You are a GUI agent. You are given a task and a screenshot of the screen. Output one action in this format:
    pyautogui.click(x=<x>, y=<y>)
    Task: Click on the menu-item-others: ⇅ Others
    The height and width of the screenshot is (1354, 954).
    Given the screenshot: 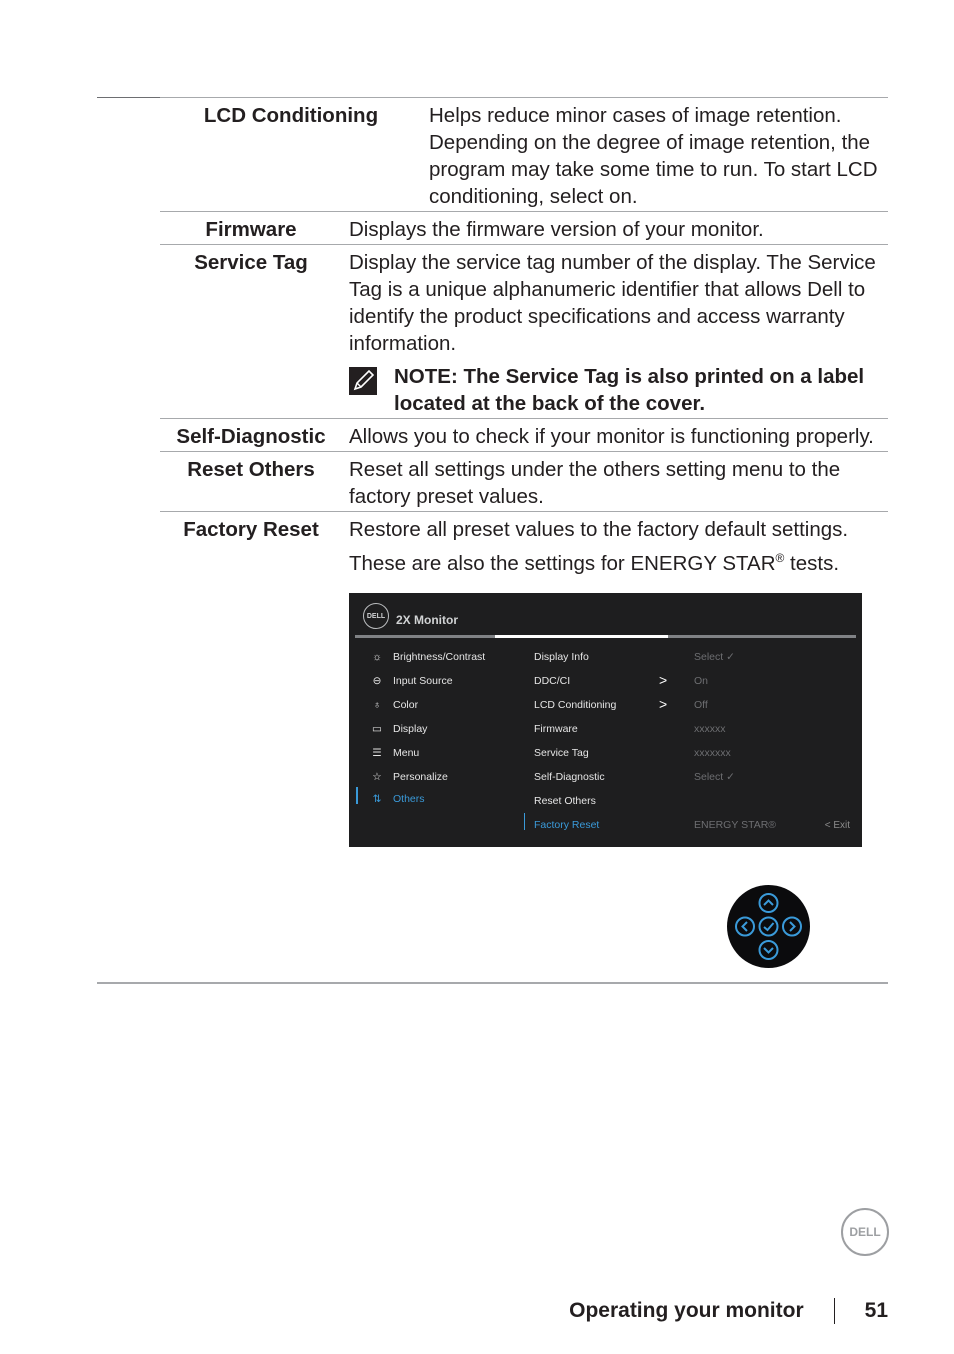 What is the action you would take?
    pyautogui.click(x=427, y=799)
    